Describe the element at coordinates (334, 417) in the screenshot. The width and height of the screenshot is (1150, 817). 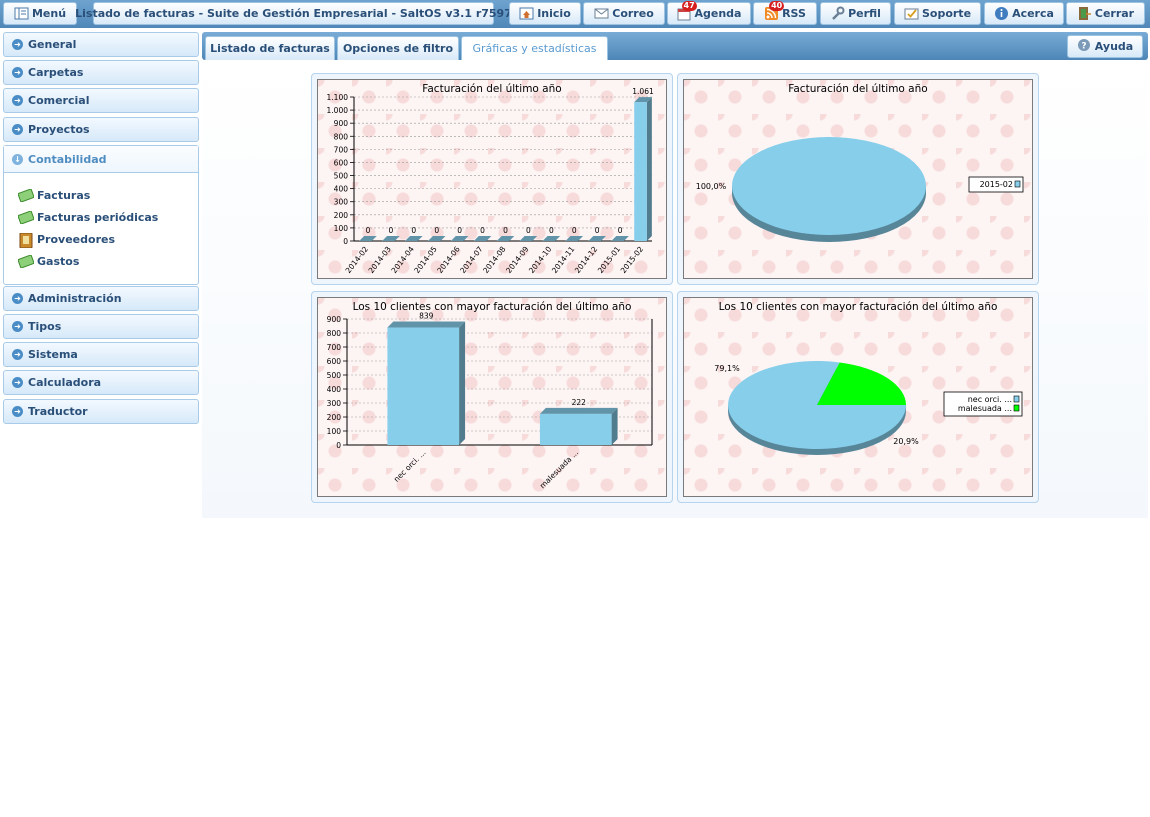
I see `y-tick-label: 200` at that location.